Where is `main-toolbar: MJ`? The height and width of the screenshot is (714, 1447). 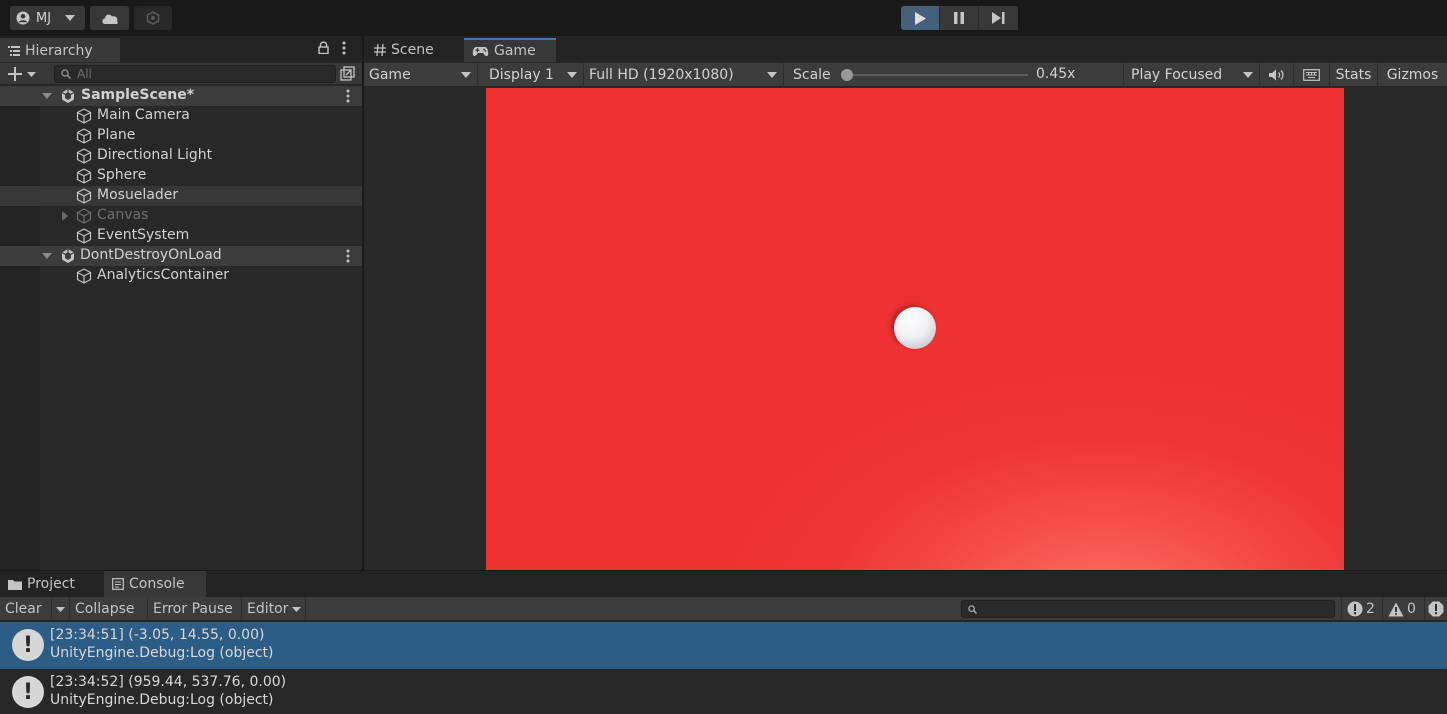
main-toolbar: MJ is located at coordinates (723, 18).